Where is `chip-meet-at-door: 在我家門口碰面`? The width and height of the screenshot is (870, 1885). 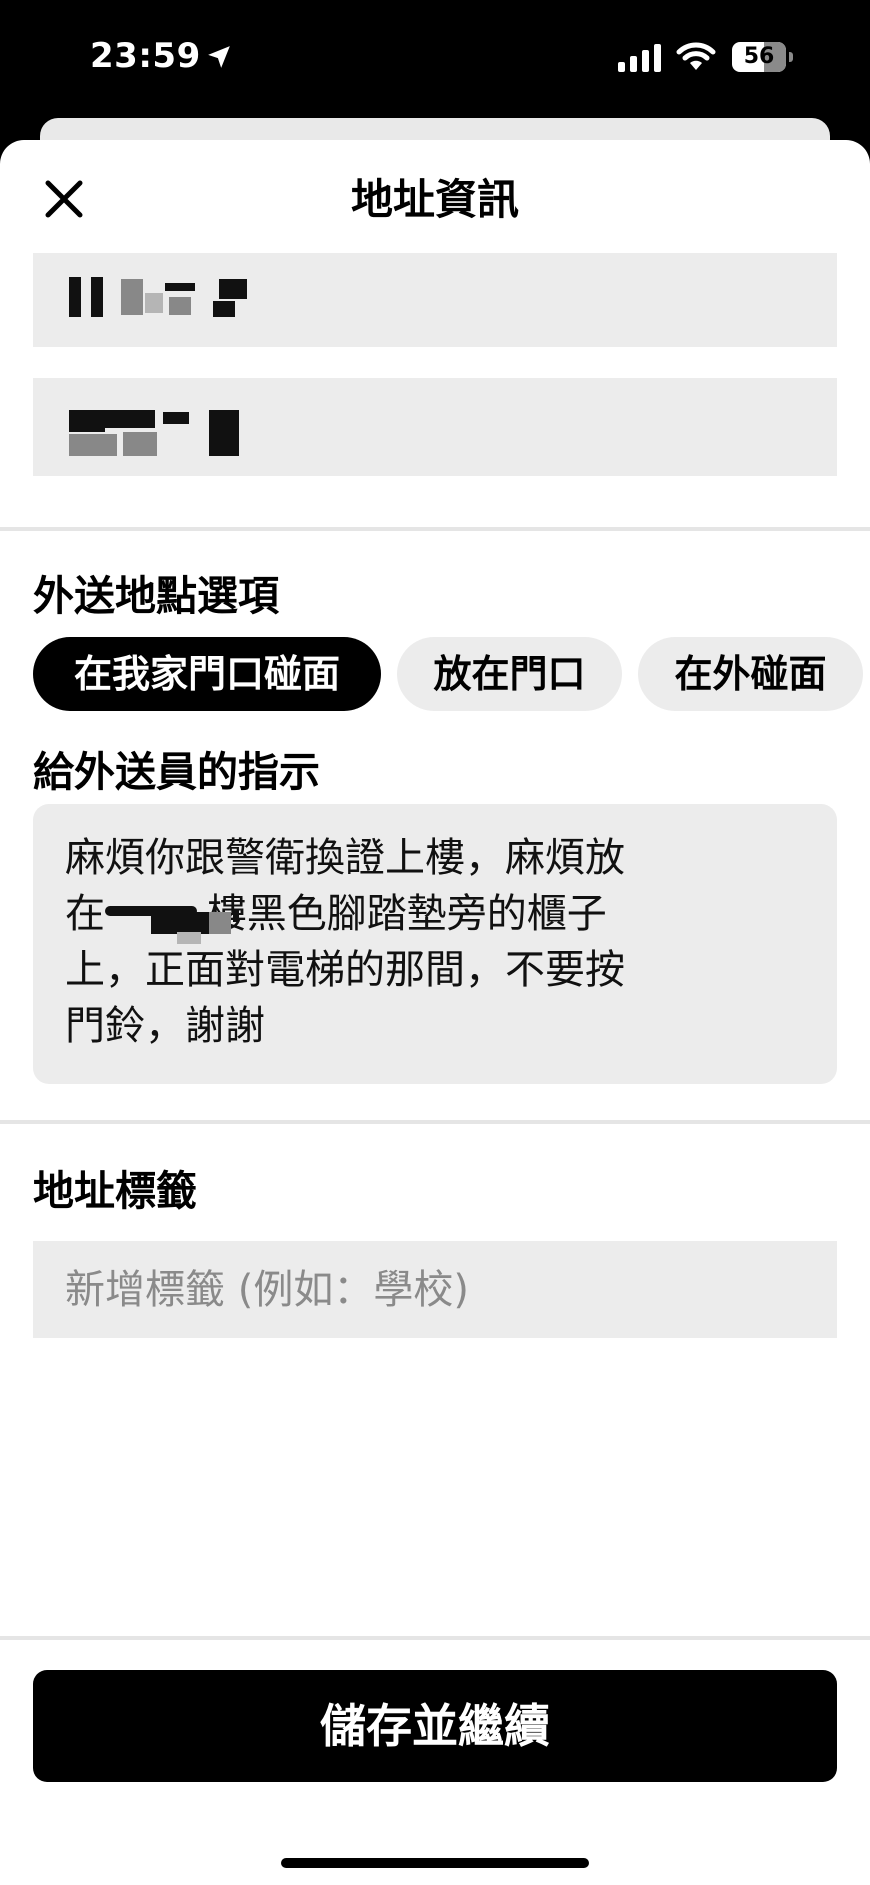
chip-meet-at-door: 在我家門口碰面 is located at coordinates (207, 674).